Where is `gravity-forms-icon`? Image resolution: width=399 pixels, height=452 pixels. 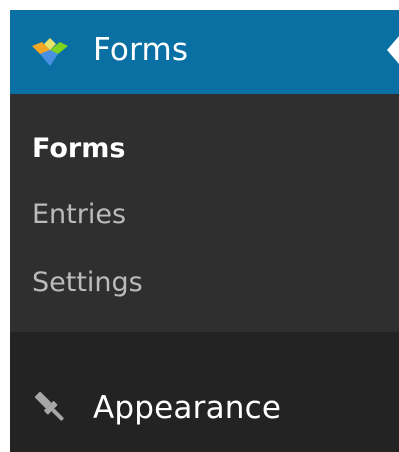 gravity-forms-icon is located at coordinates (50, 52).